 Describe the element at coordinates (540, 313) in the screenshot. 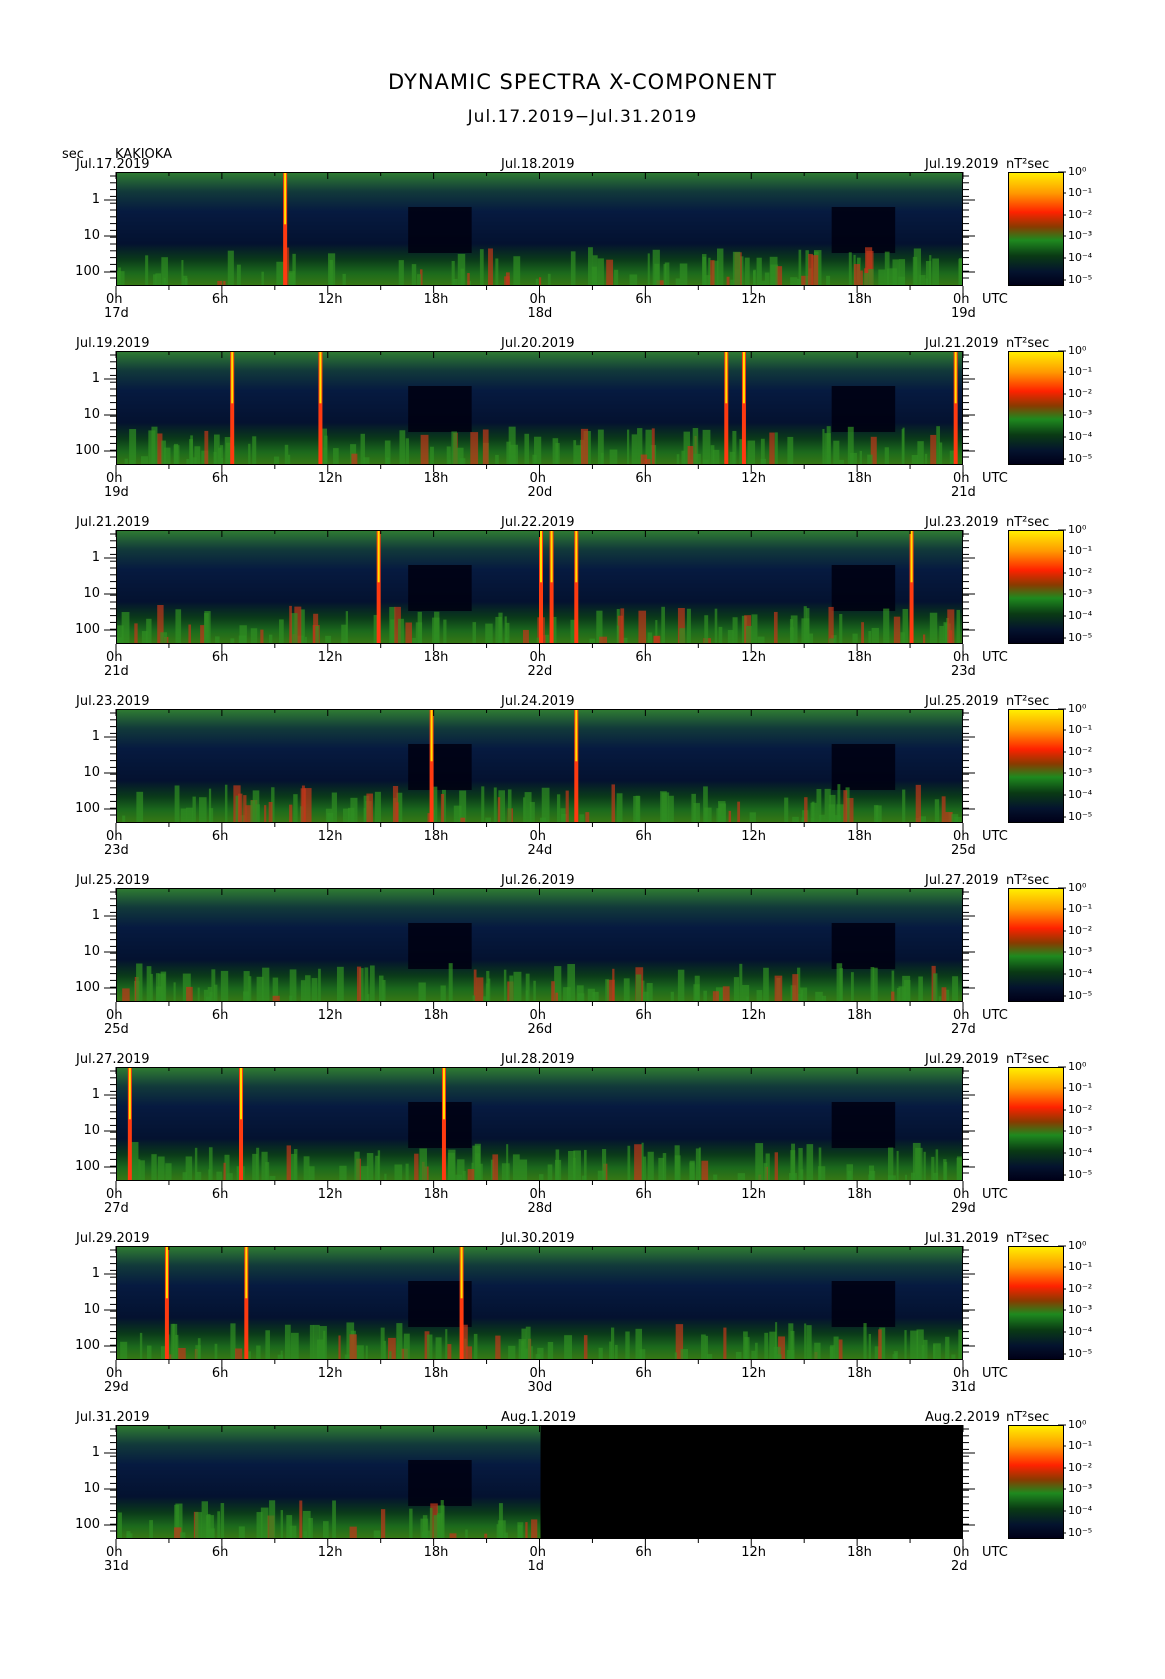

I see `day-label: 18d` at that location.